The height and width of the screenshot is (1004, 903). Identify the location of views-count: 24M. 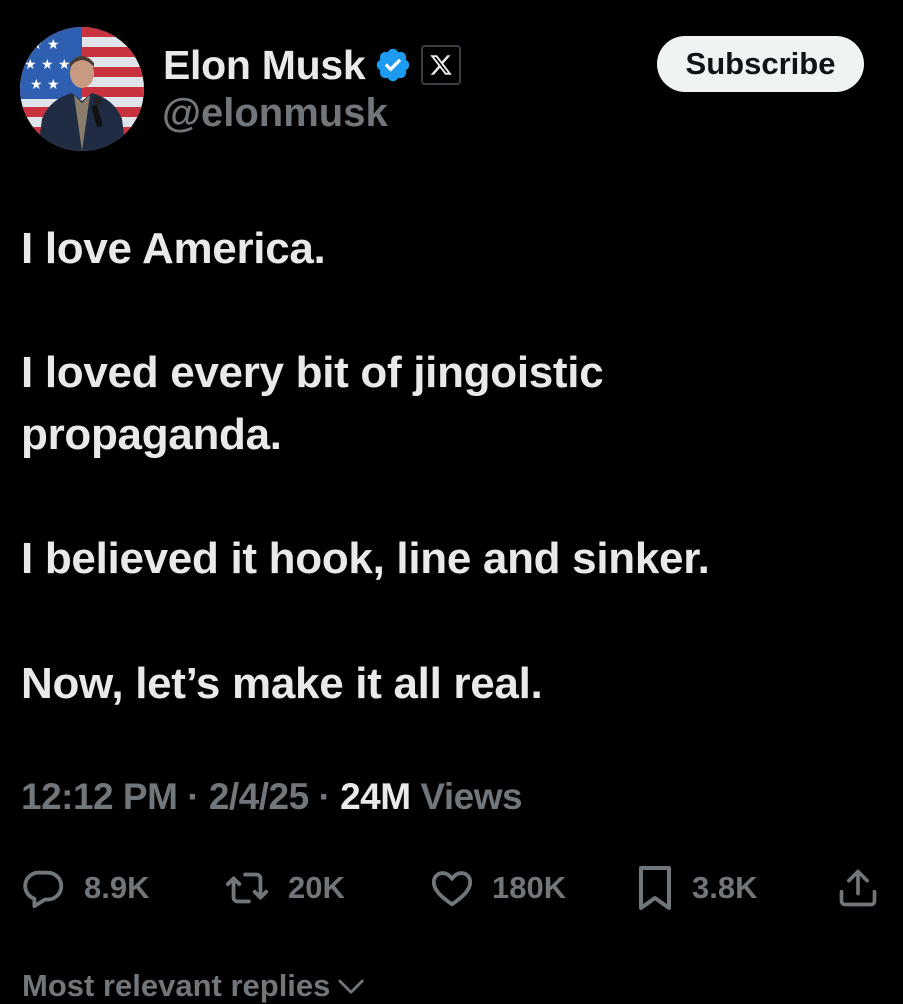
(375, 796).